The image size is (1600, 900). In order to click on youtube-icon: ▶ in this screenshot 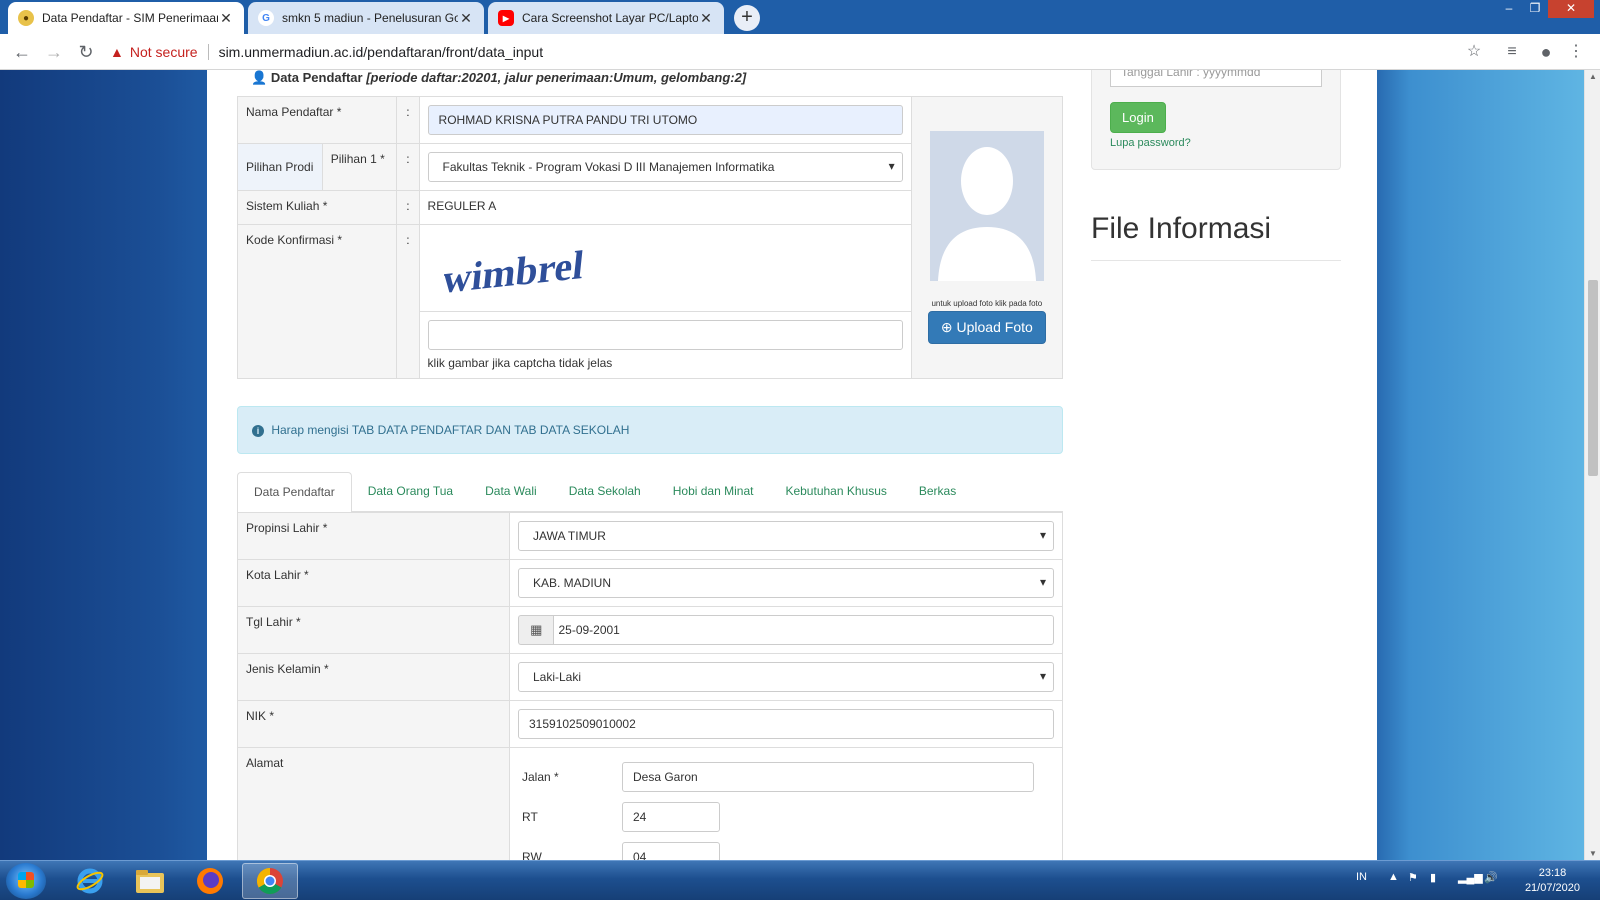, I will do `click(506, 18)`.